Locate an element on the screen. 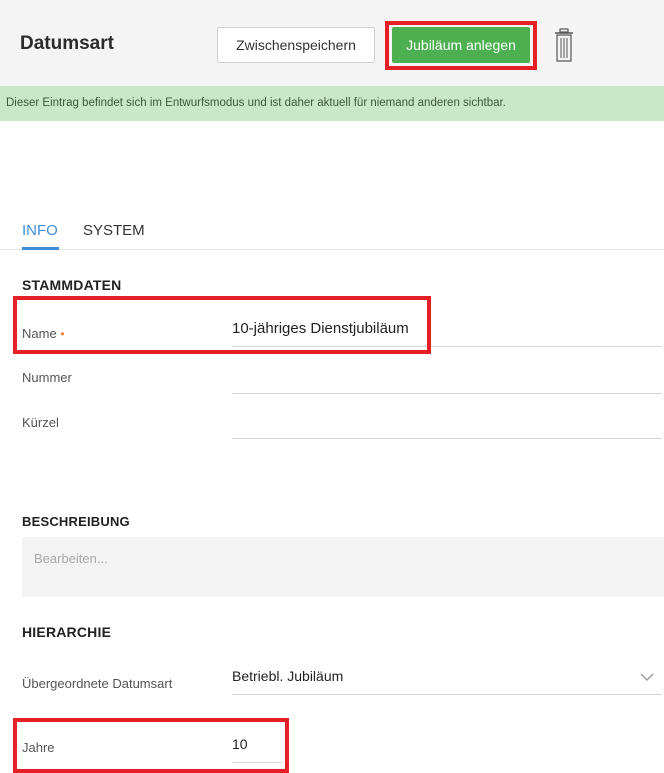 This screenshot has width=664, height=773. name-label: Name • is located at coordinates (43, 333).